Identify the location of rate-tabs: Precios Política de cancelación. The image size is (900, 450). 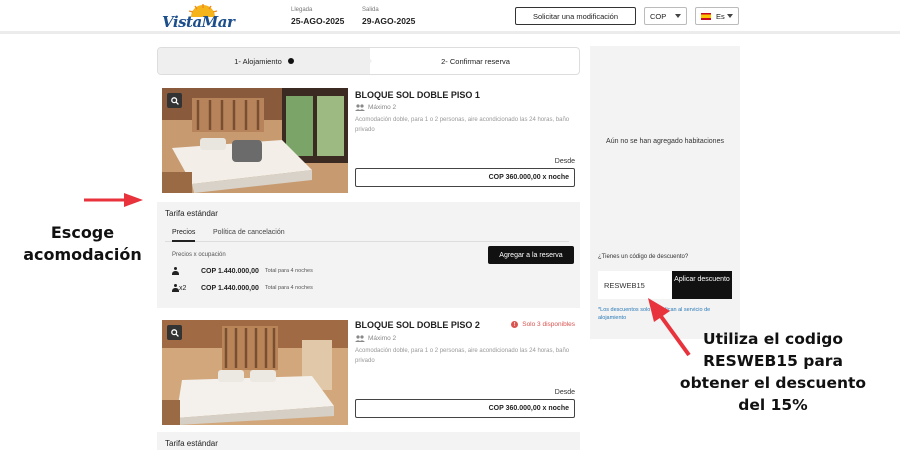
(367, 234).